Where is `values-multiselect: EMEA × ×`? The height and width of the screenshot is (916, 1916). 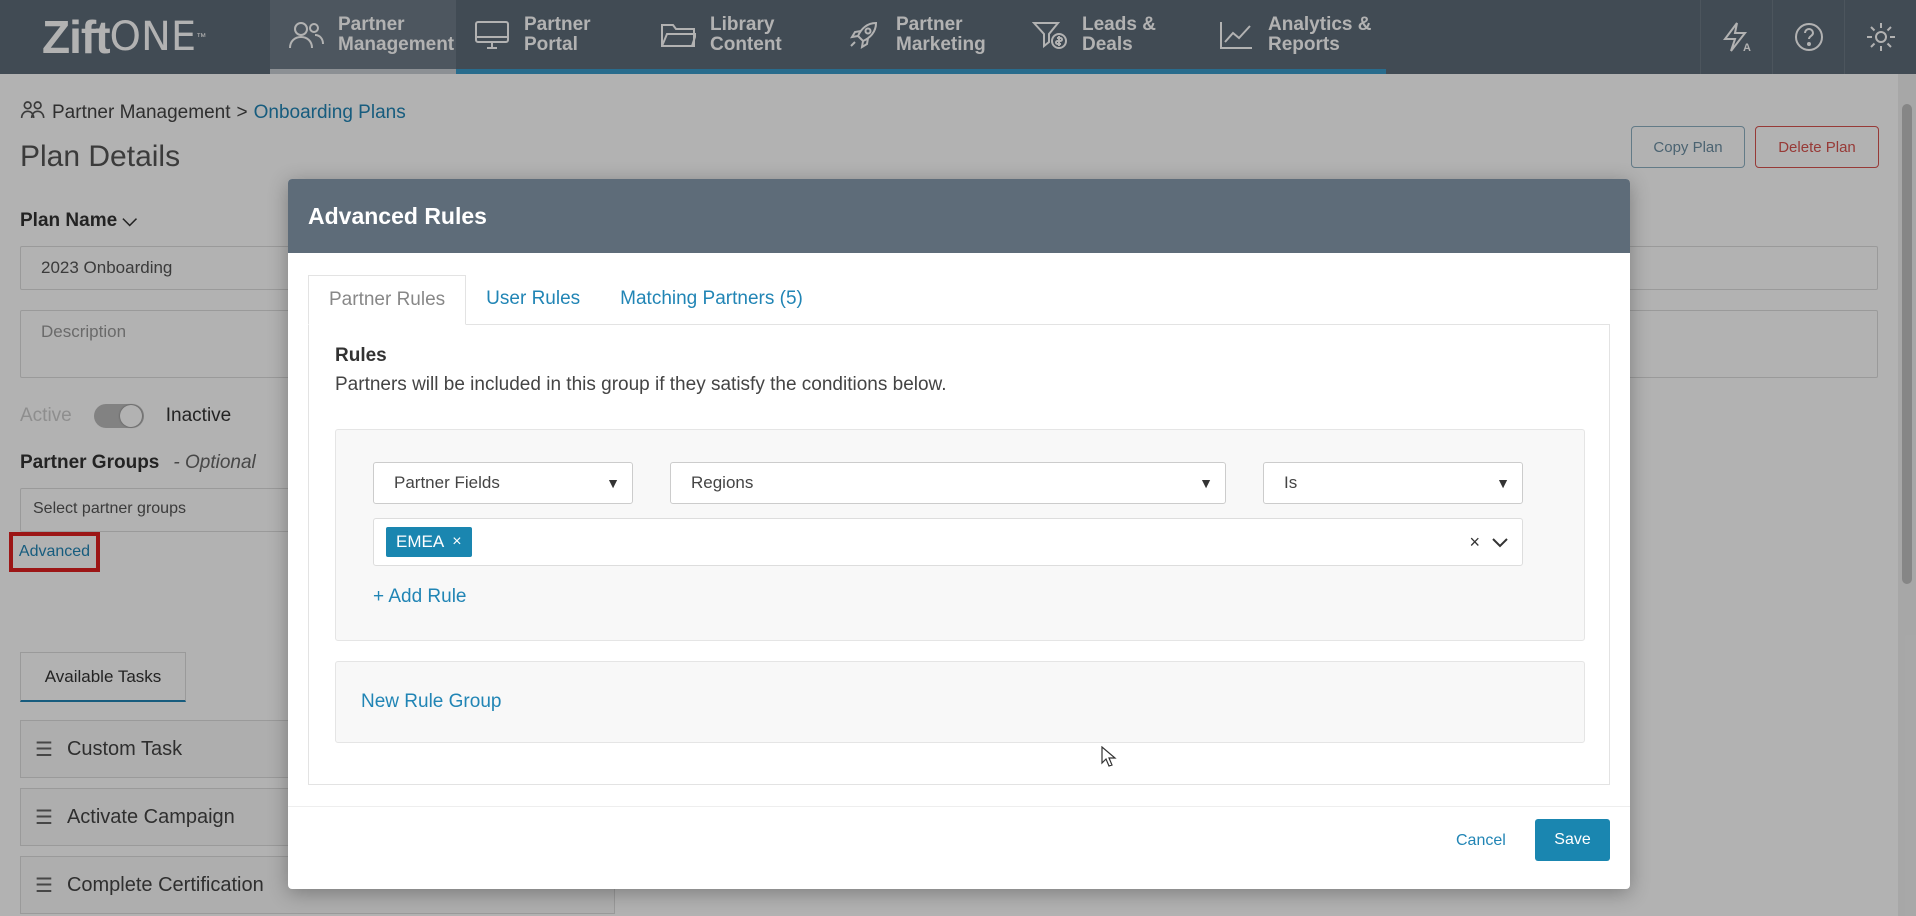 values-multiselect: EMEA × × is located at coordinates (948, 542).